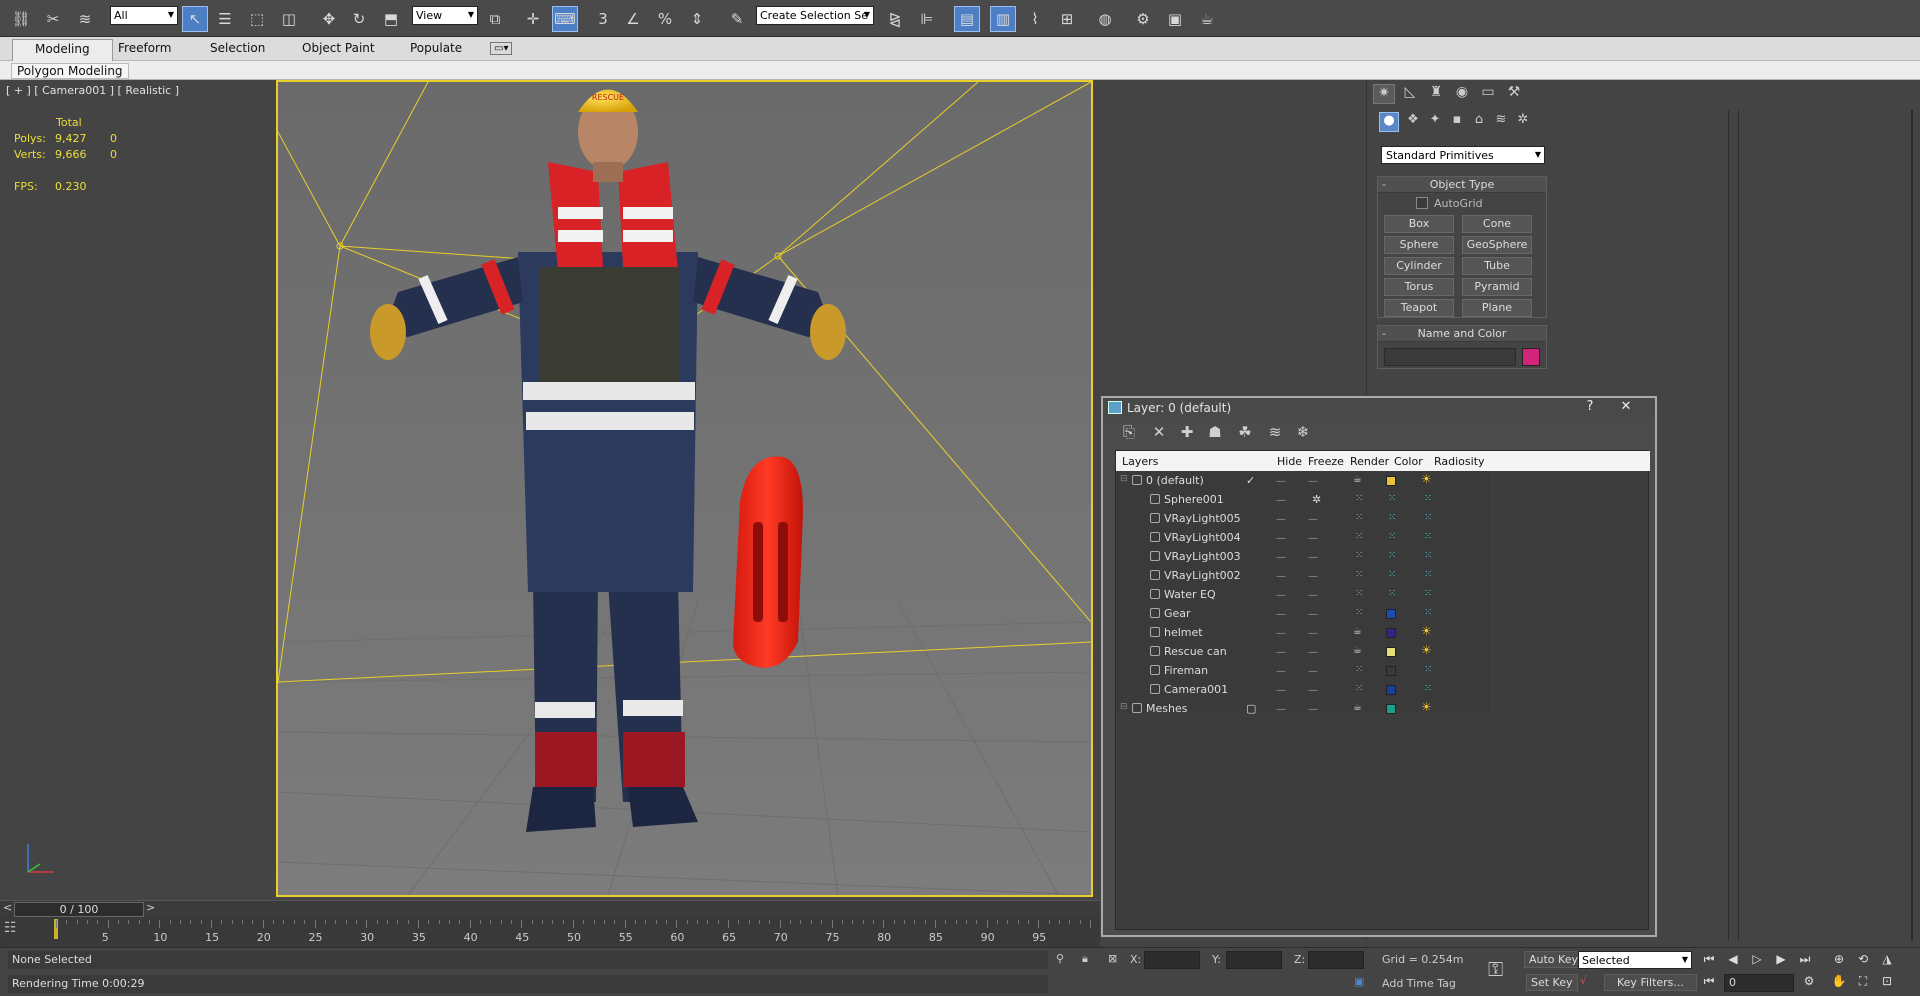 This screenshot has height=996, width=1920. I want to click on key-mode-dropdown: Selected, so click(1635, 960).